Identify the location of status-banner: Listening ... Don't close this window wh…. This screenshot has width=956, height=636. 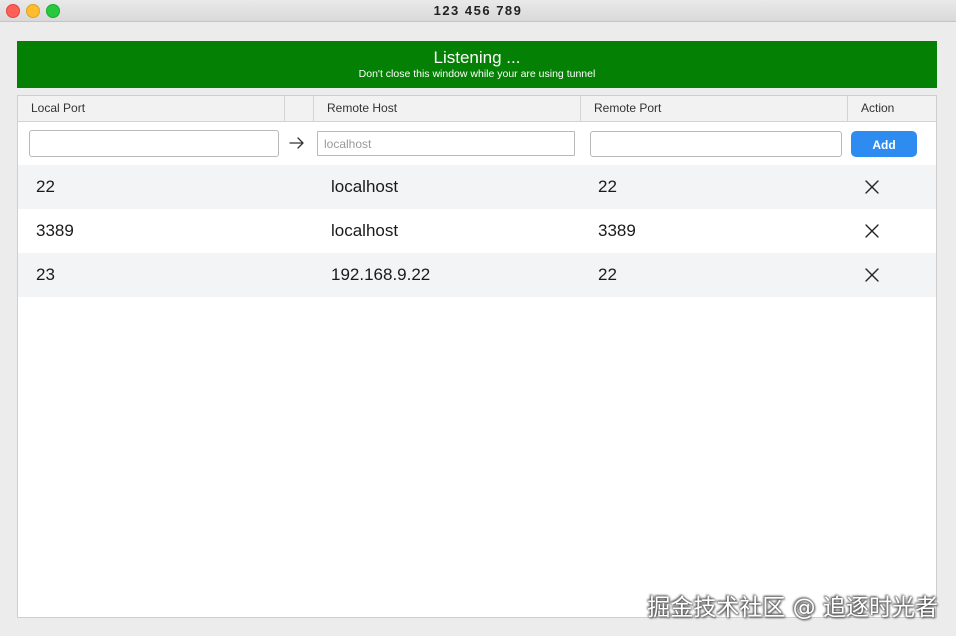
(477, 64).